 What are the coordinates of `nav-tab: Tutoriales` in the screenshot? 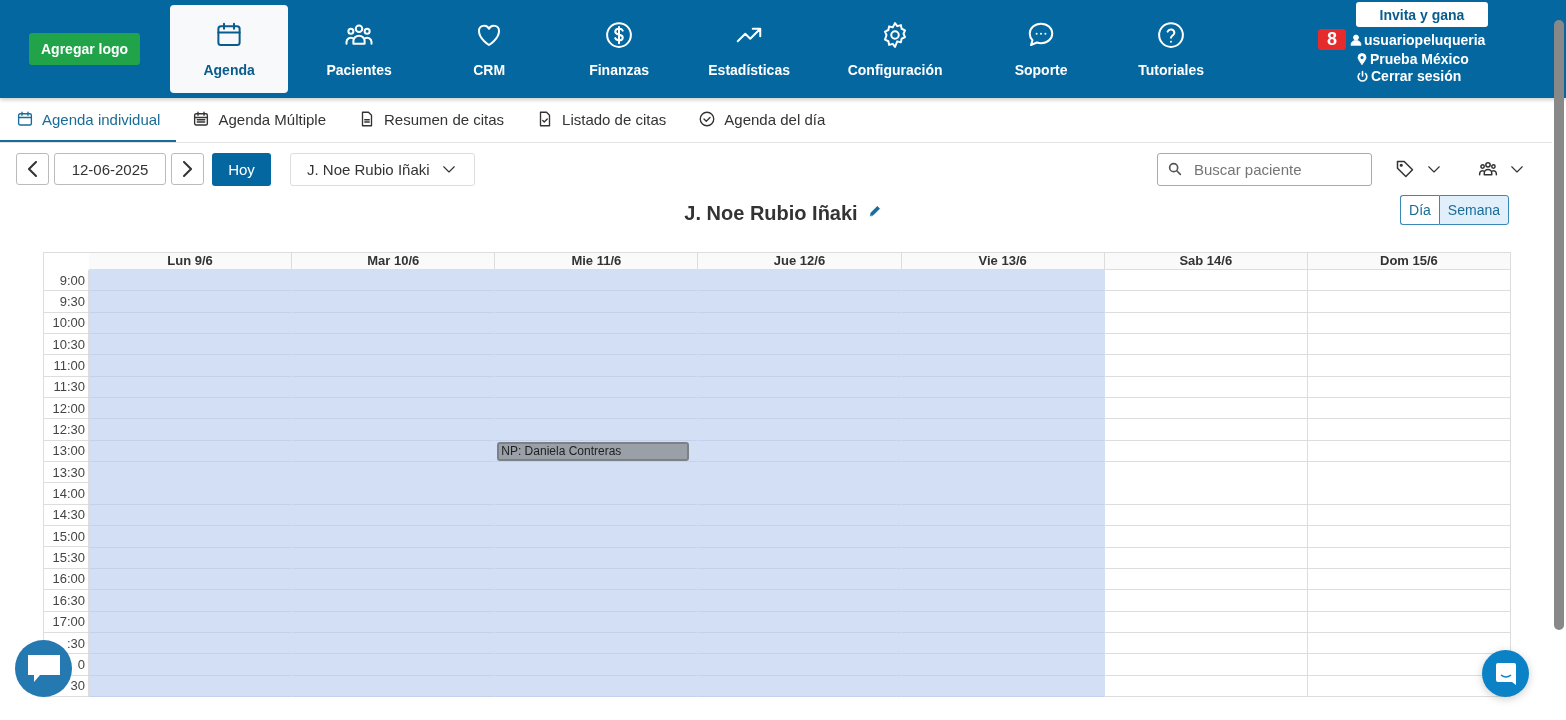 It's located at (1171, 49).